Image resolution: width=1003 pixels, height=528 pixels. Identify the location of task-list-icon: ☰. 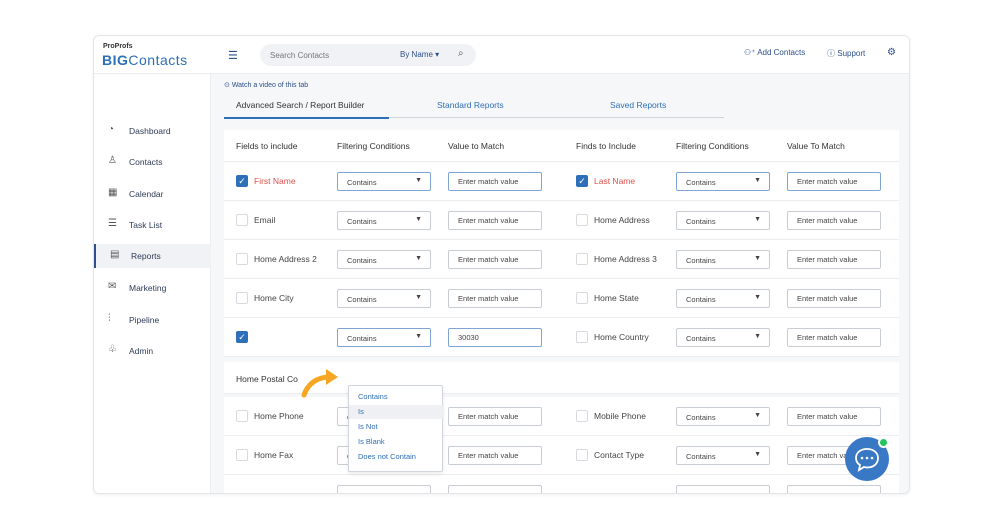
(112, 223).